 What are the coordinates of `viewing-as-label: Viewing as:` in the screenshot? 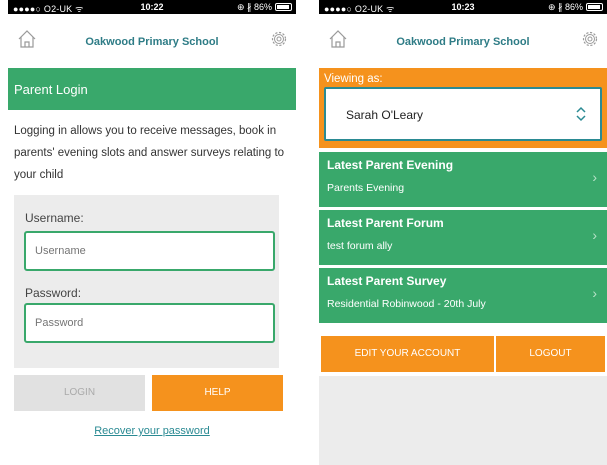 It's located at (353, 79).